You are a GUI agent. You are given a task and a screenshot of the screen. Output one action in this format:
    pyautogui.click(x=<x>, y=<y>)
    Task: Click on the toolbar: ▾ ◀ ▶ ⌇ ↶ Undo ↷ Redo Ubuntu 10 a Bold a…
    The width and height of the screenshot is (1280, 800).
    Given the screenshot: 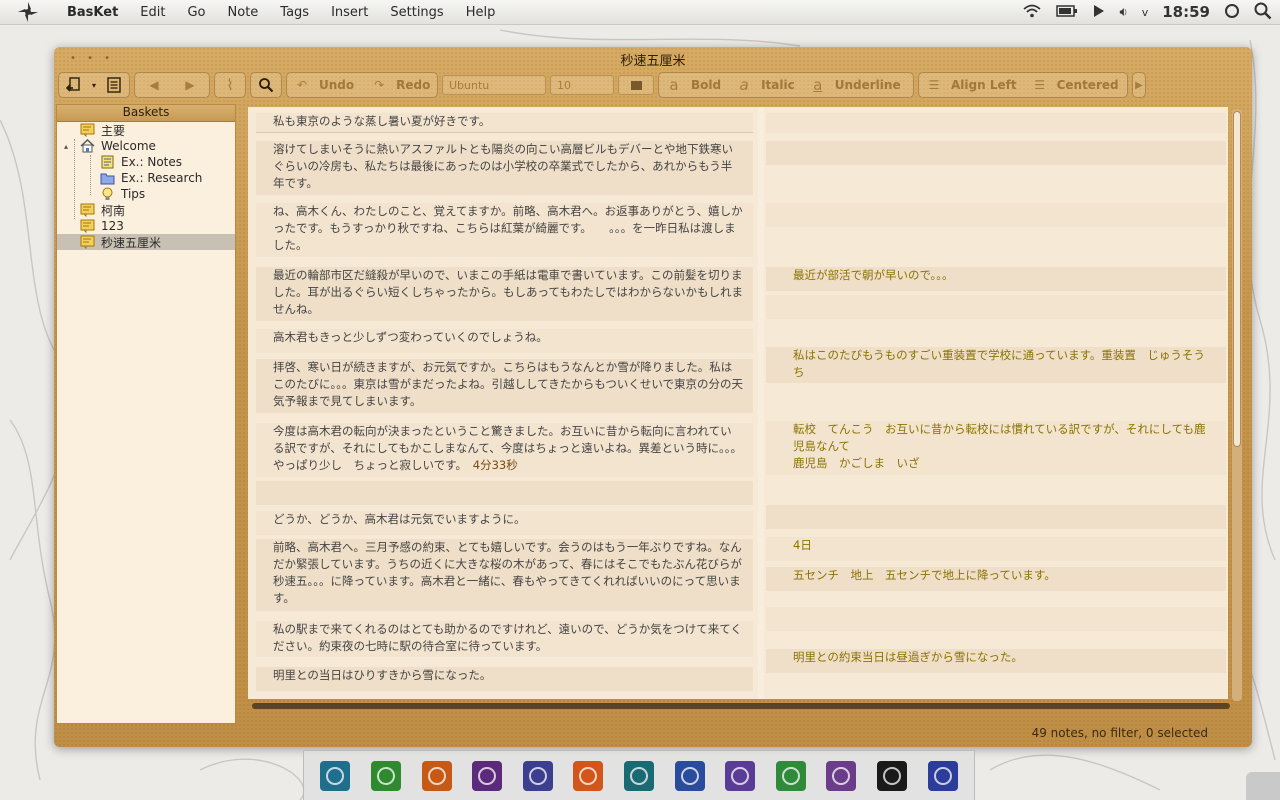 What is the action you would take?
    pyautogui.click(x=653, y=85)
    